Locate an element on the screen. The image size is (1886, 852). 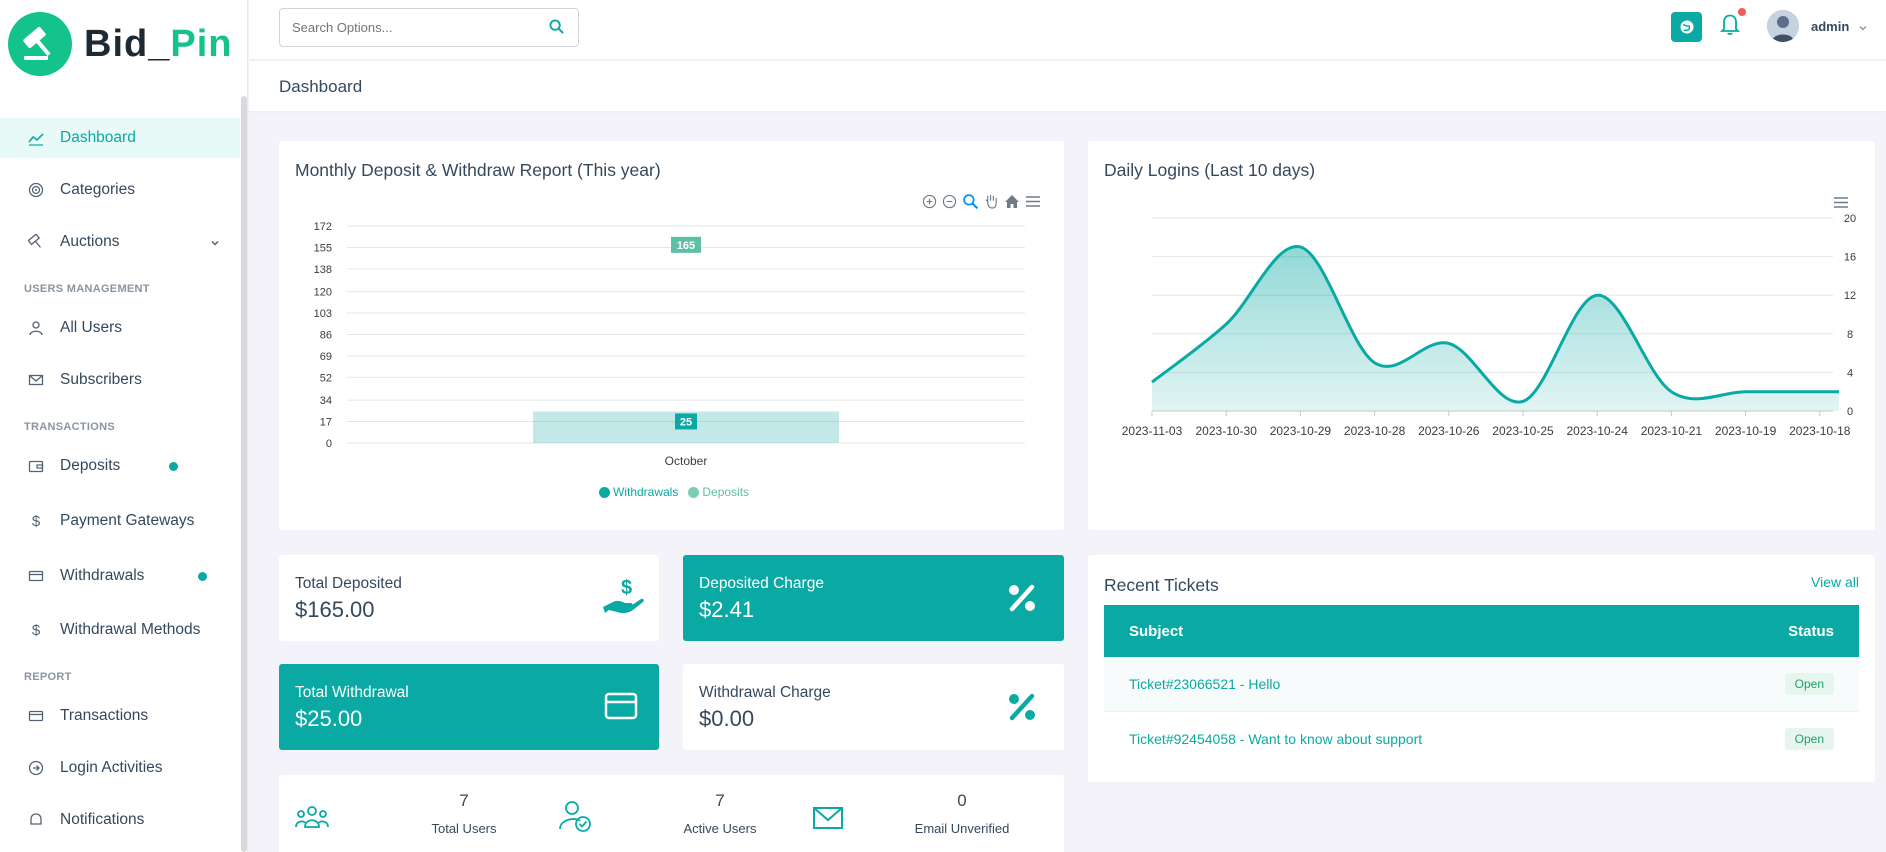
users-group-icon is located at coordinates (312, 819).